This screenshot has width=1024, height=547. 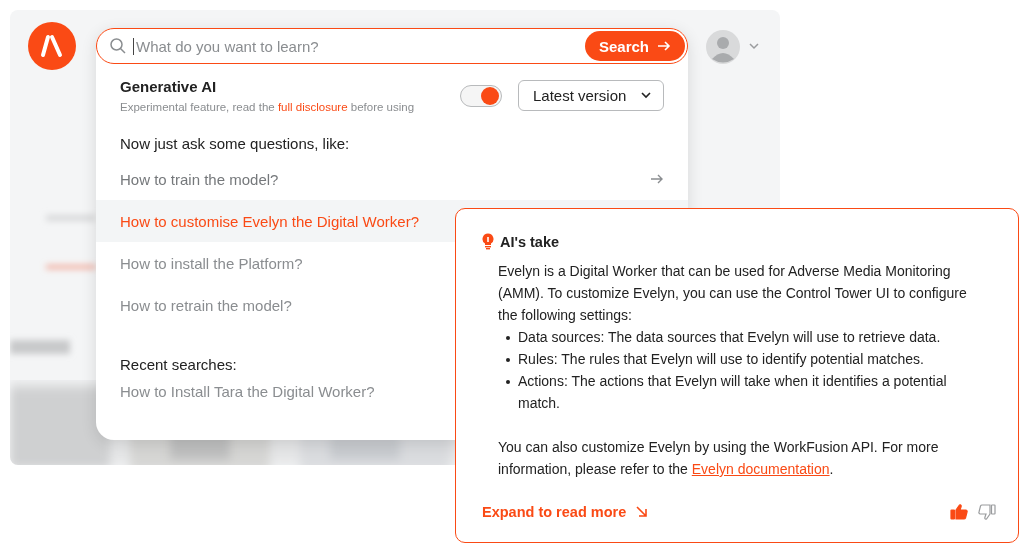 What do you see at coordinates (591, 95) in the screenshot?
I see `version-dropdown: Latest version` at bounding box center [591, 95].